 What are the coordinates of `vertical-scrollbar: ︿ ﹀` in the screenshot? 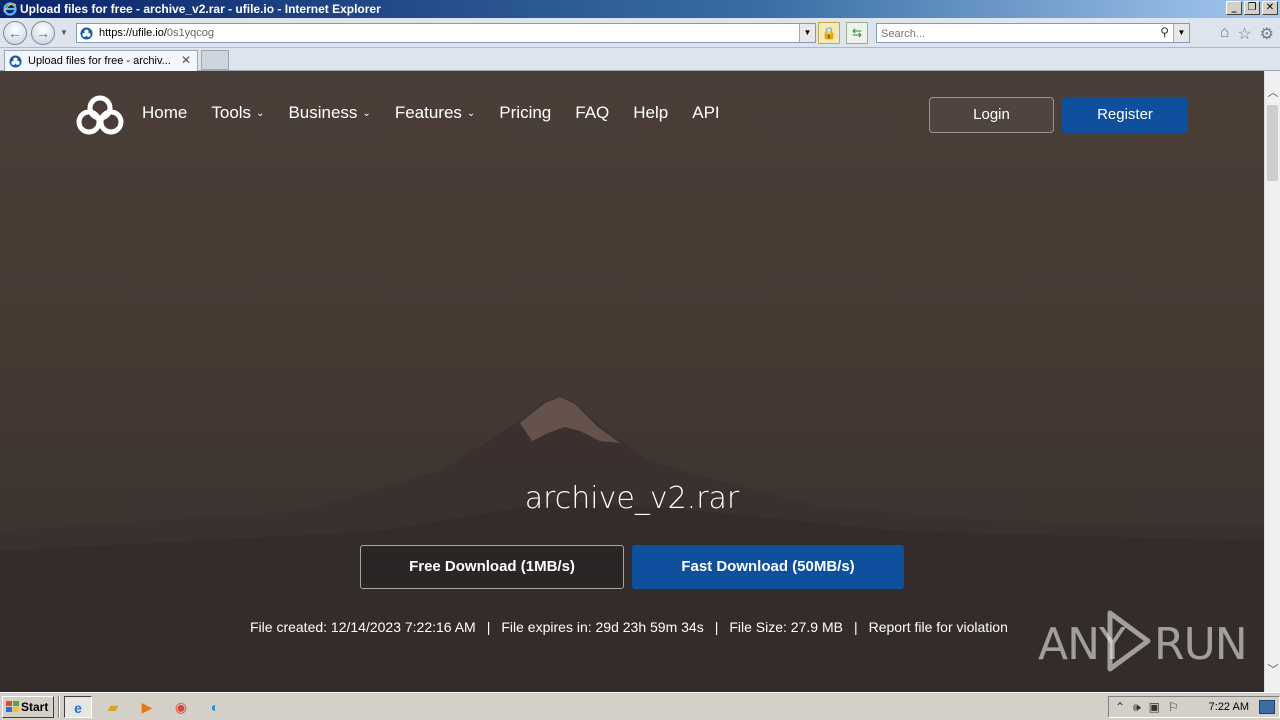 It's located at (1272, 381).